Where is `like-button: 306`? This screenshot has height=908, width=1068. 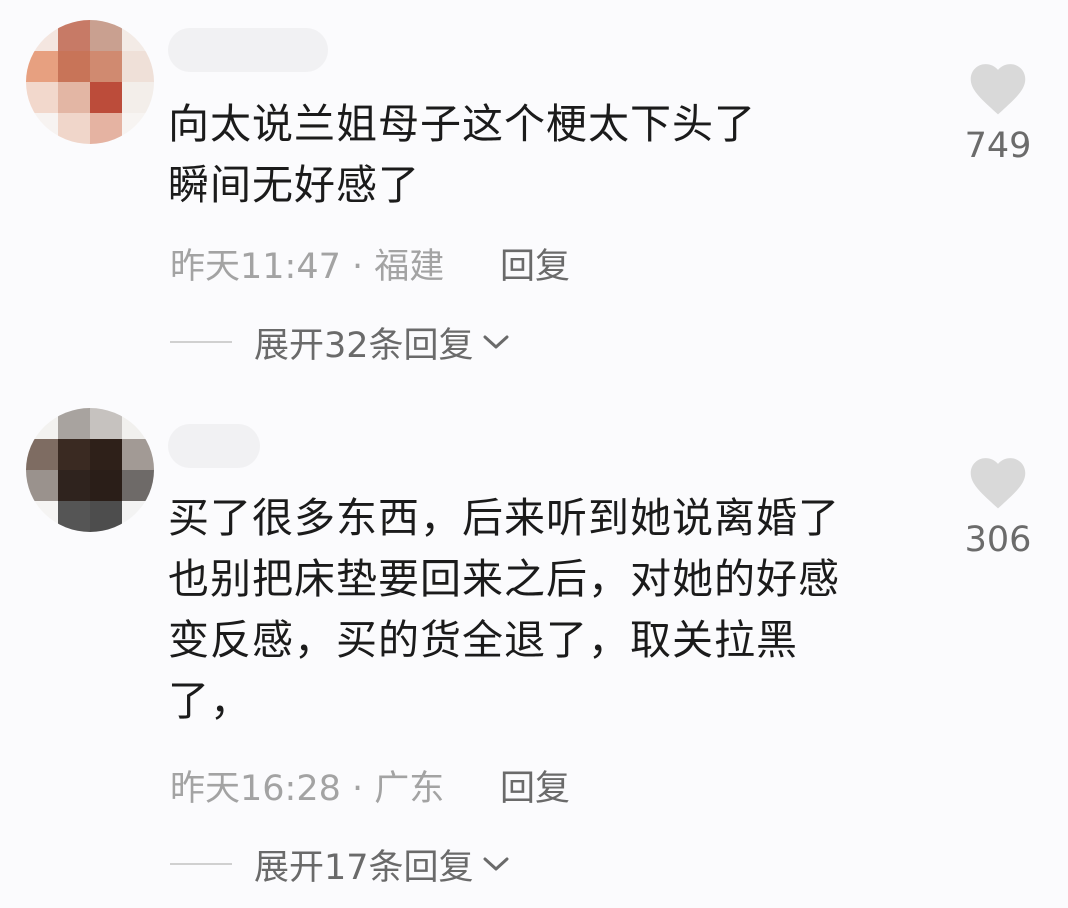 like-button: 306 is located at coordinates (998, 505).